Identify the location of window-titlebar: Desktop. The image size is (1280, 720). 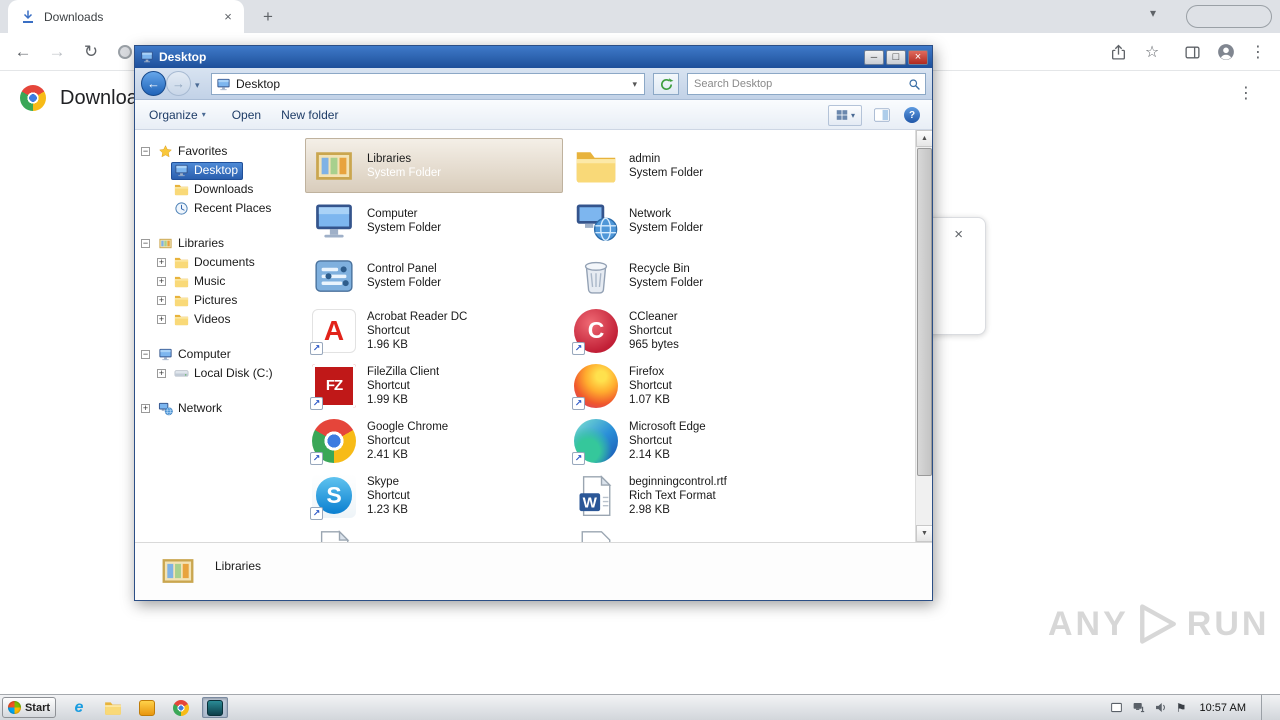
(533, 57).